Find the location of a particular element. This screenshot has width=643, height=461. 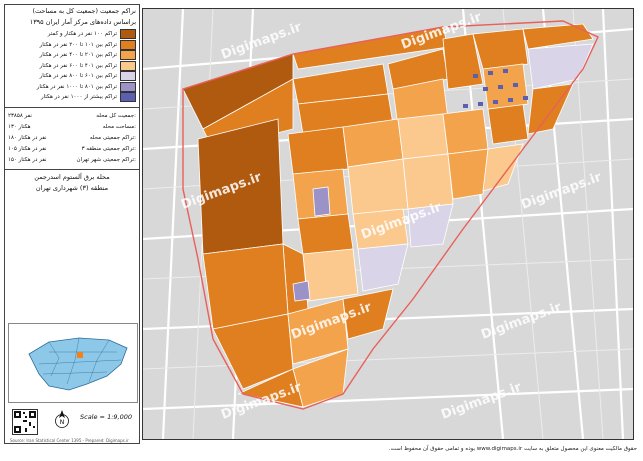

legend-title-line2: براساس داده‌های مرکز آمار ایران ۱۳۹۵ is located at coordinates (82, 22).